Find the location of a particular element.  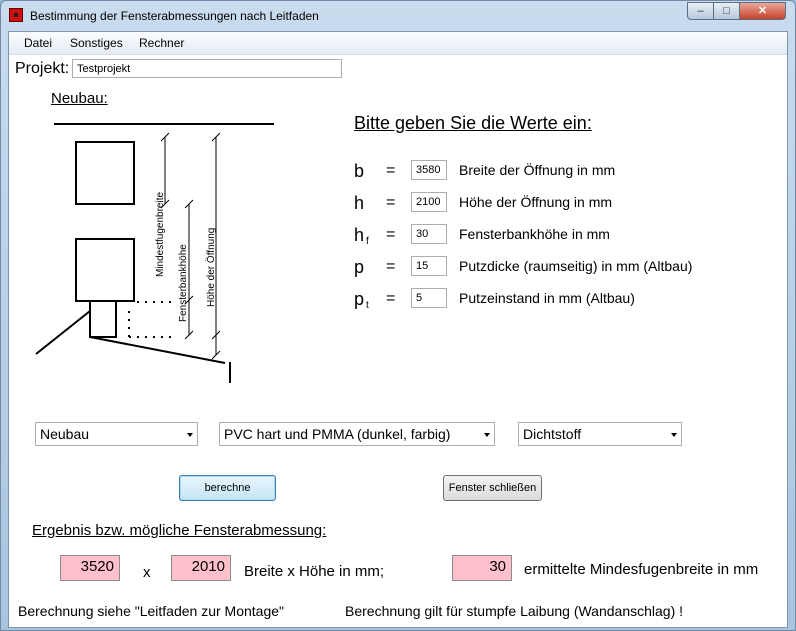

sealant-select: Dichtstoff is located at coordinates (600, 434).